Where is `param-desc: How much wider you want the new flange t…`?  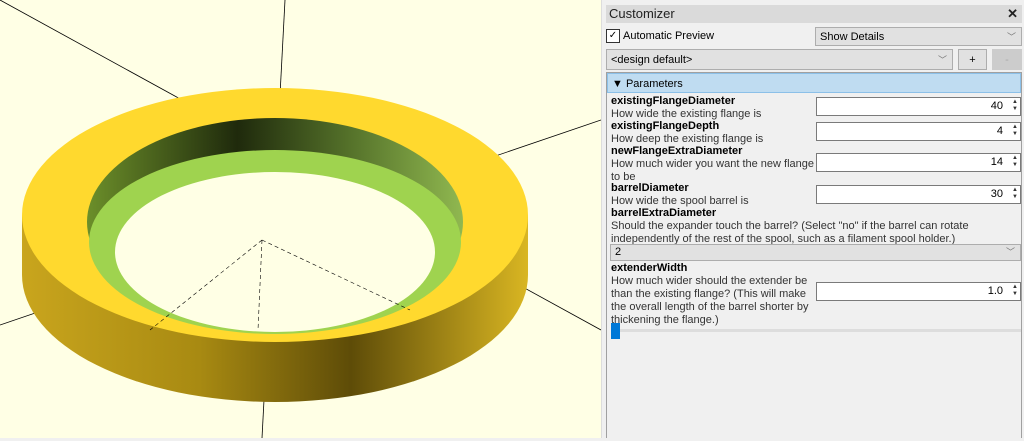
param-desc: How much wider you want the new flange t… is located at coordinates (712, 170).